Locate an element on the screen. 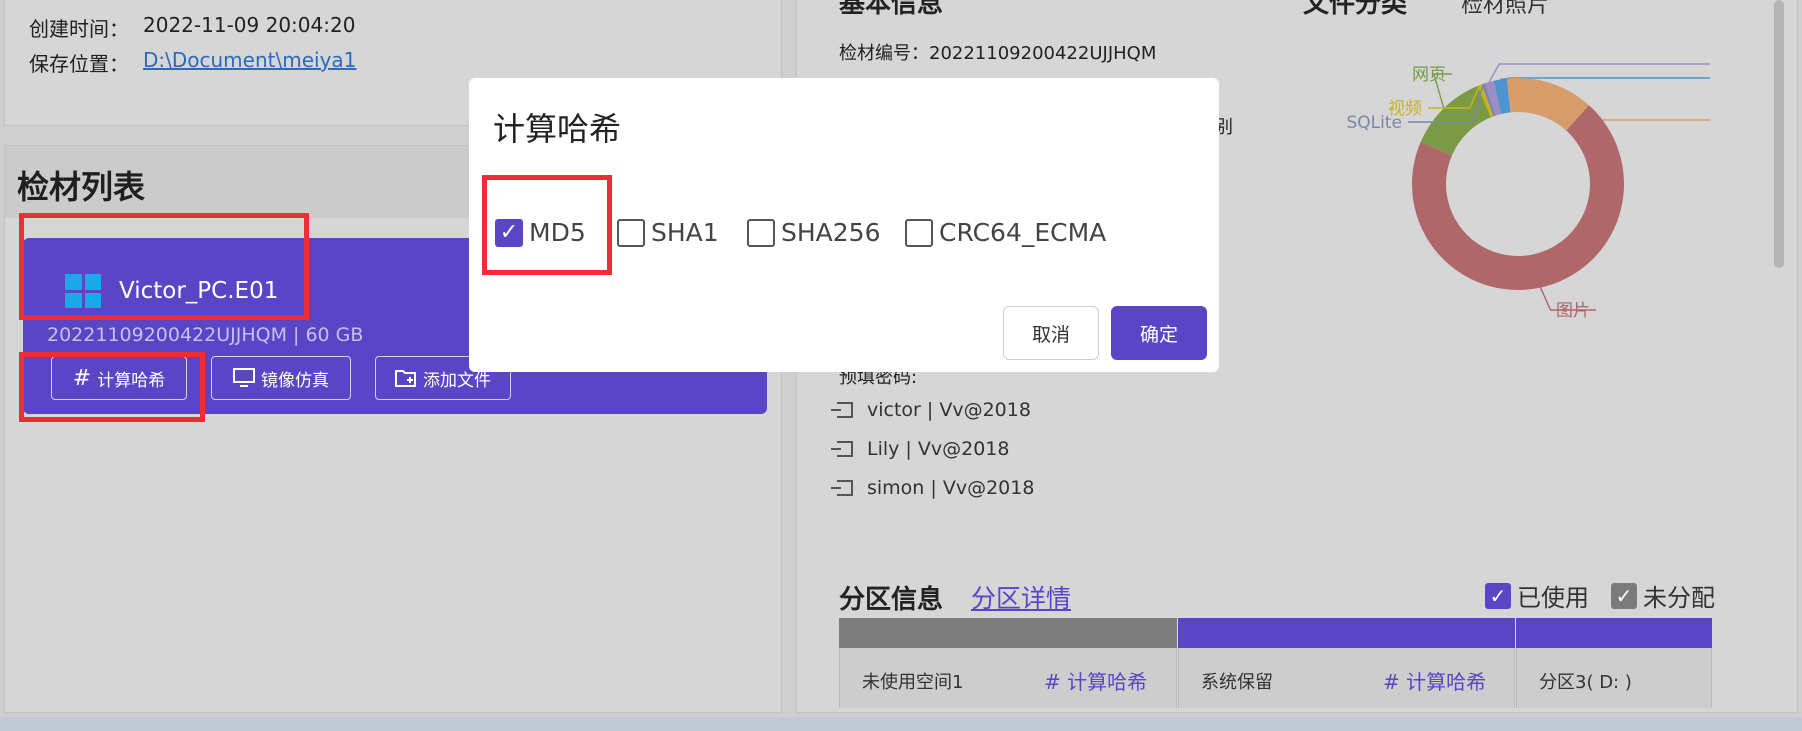 The height and width of the screenshot is (731, 1802). password-text: simon | Vv@2018 is located at coordinates (951, 488).